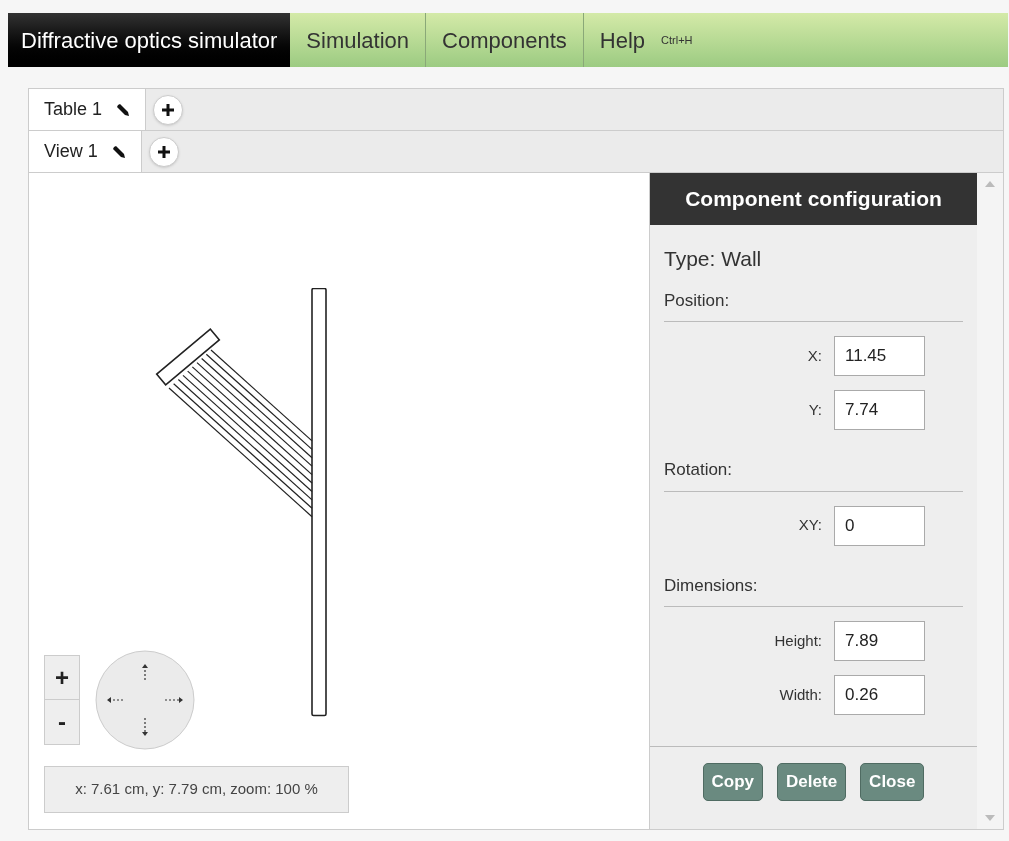  What do you see at coordinates (879, 356) in the screenshot?
I see `input-field: 11.45` at bounding box center [879, 356].